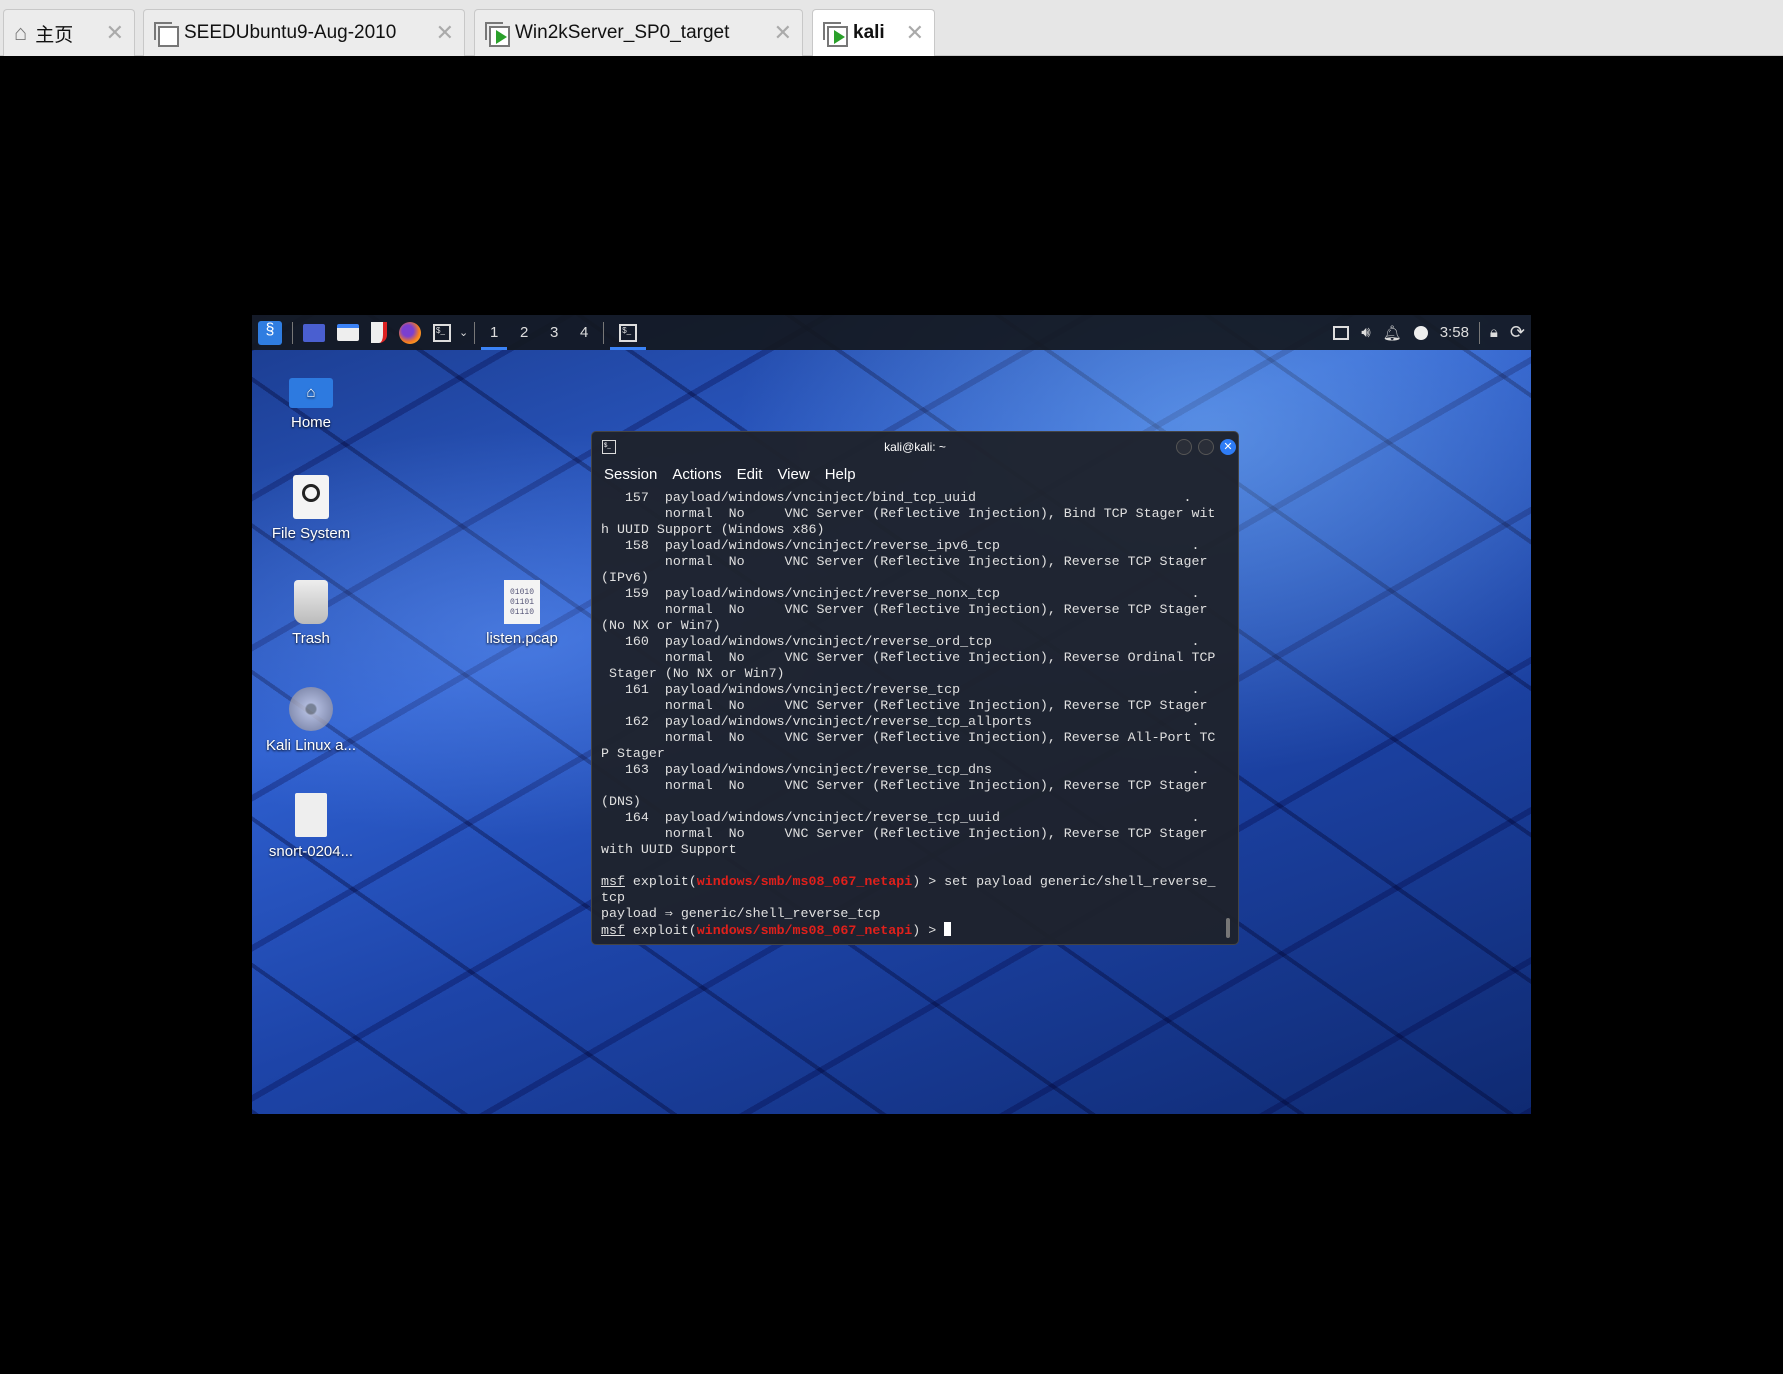  I want to click on terminal-line: with UUID Support, so click(669, 849).